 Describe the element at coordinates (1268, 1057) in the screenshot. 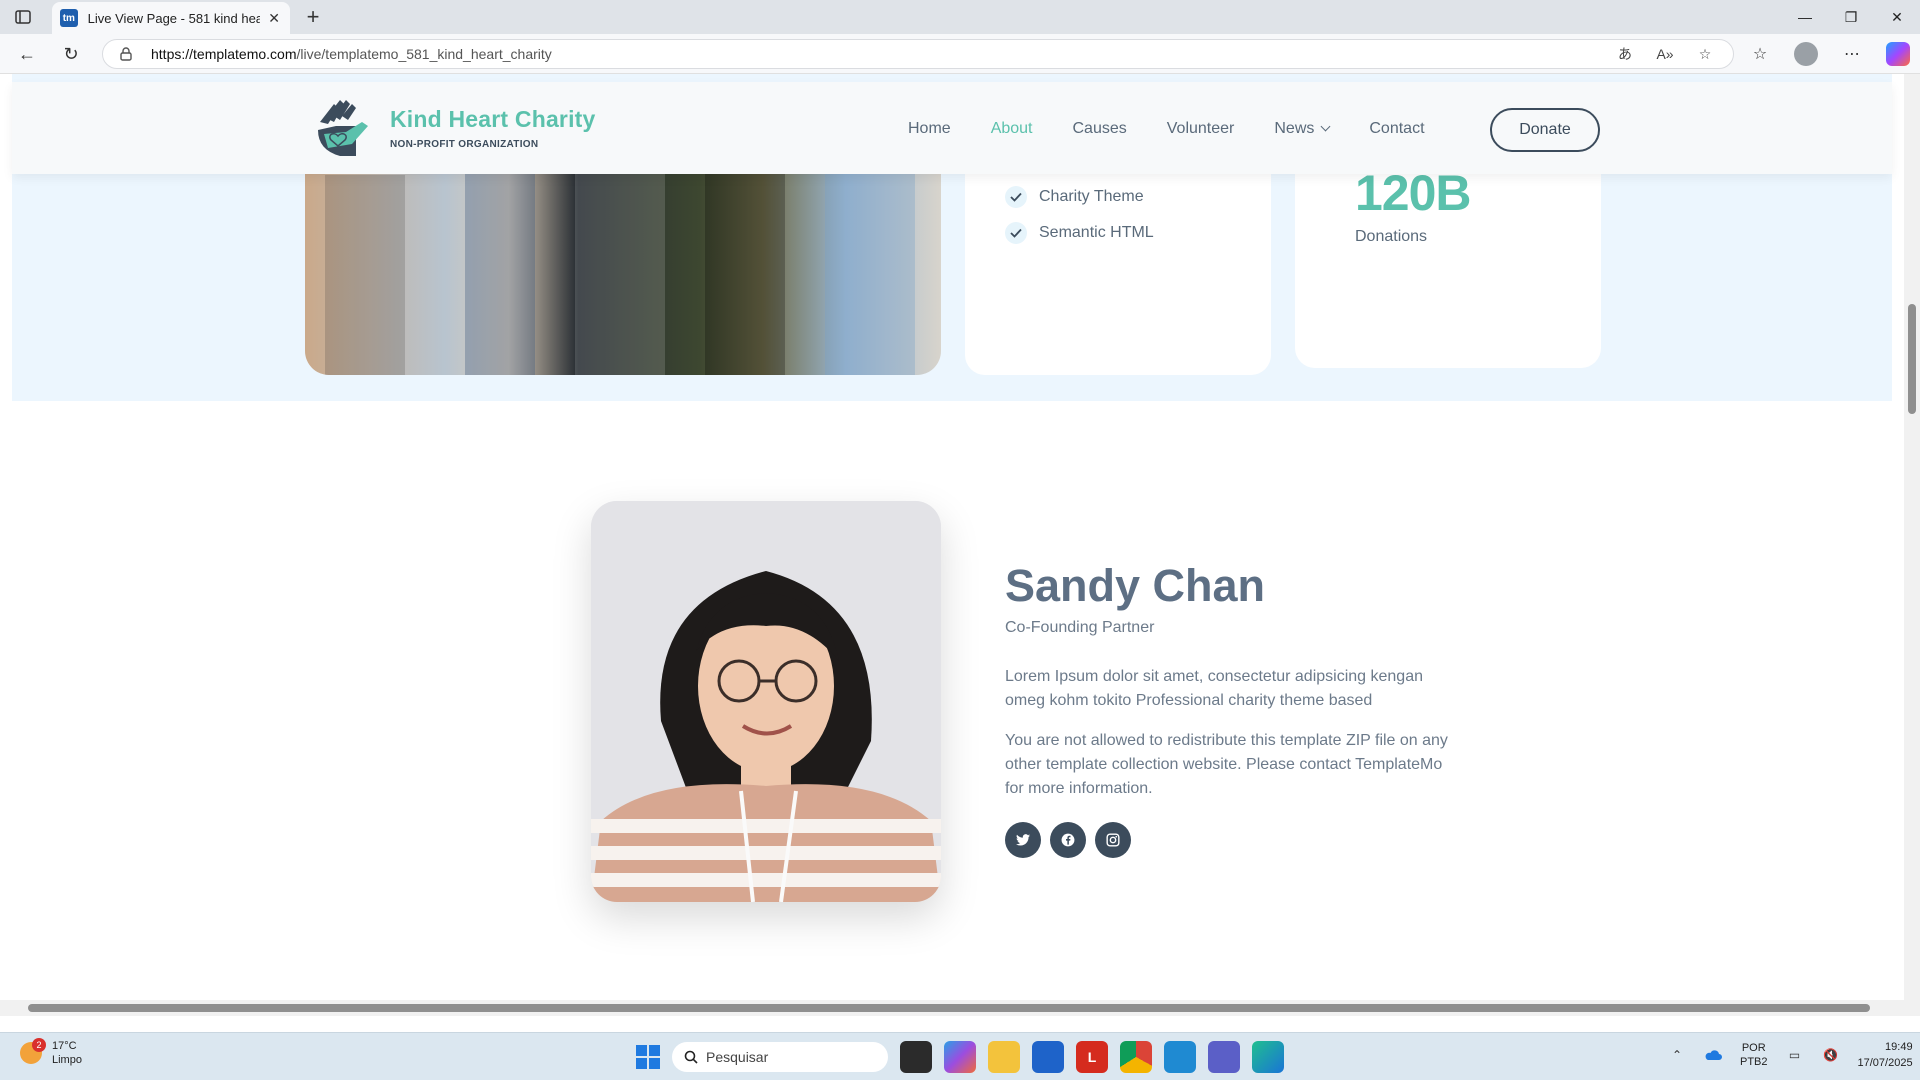

I see `edge-icon` at that location.